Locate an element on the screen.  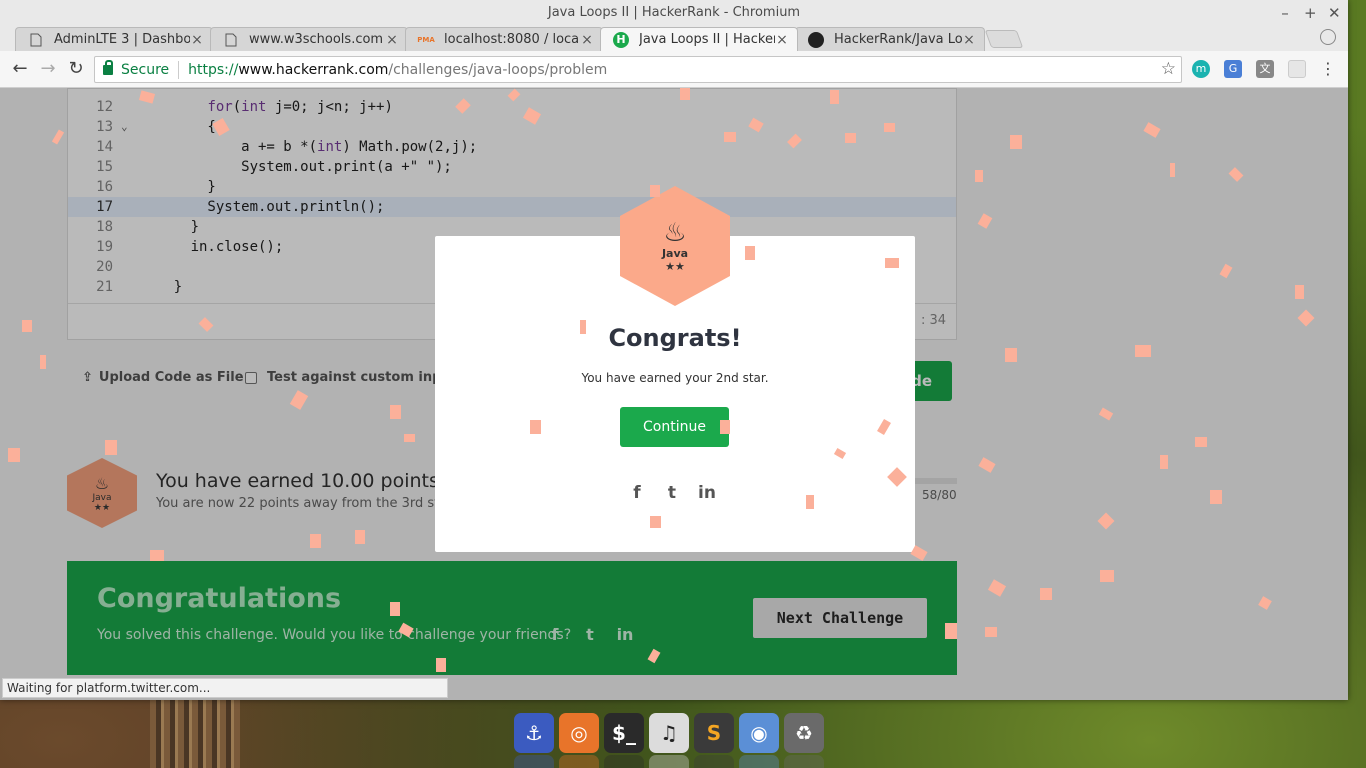
lock-icon is located at coordinates (108, 67).